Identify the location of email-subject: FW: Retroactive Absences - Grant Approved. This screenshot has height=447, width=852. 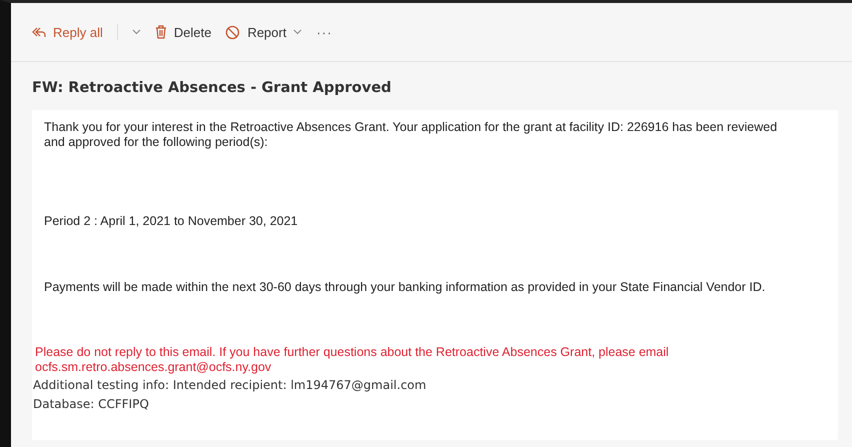
(212, 88).